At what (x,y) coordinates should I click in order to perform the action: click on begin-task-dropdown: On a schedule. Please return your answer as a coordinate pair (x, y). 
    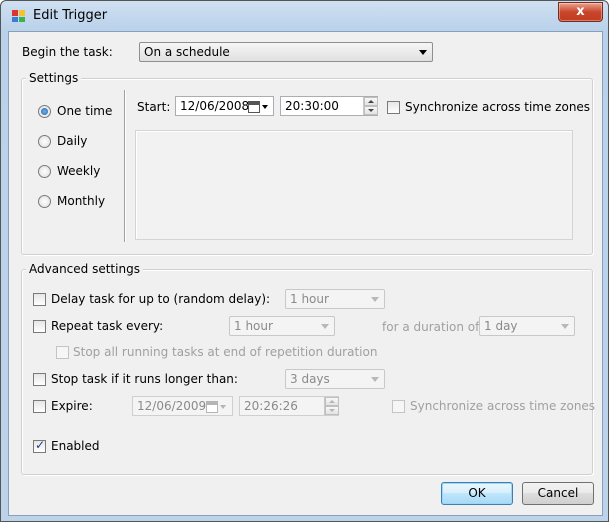
    Looking at the image, I should click on (286, 52).